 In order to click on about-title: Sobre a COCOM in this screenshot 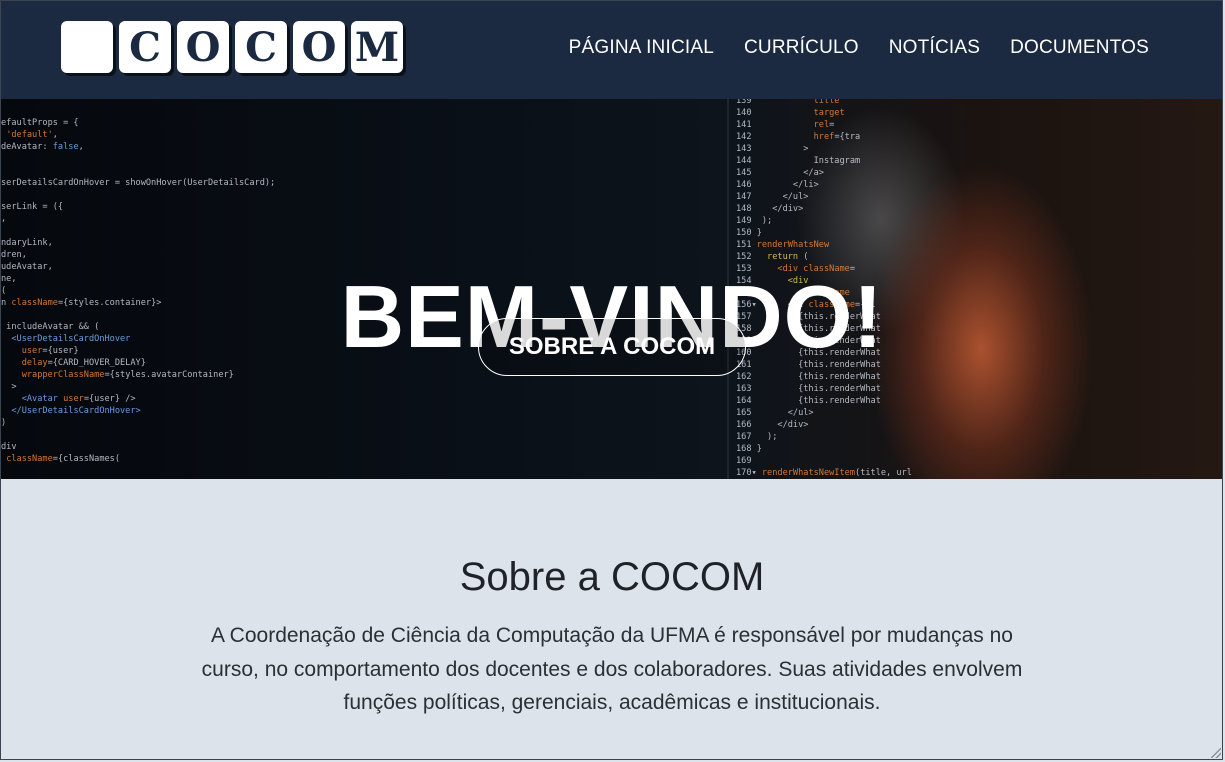, I will do `click(612, 577)`.